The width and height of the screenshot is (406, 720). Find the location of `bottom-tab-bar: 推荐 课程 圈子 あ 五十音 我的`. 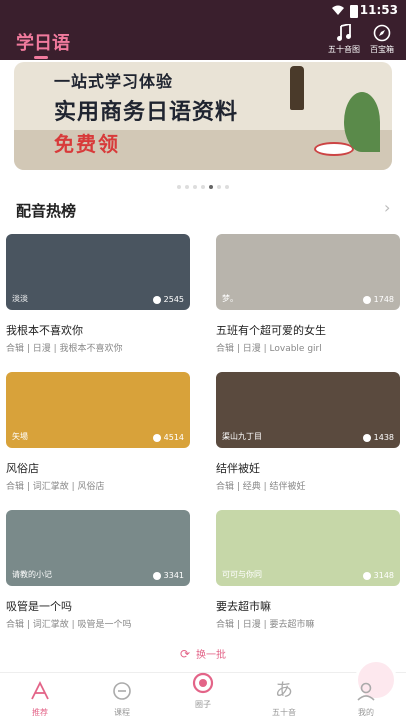

bottom-tab-bar: 推荐 课程 圈子 あ 五十音 我的 is located at coordinates (203, 689).